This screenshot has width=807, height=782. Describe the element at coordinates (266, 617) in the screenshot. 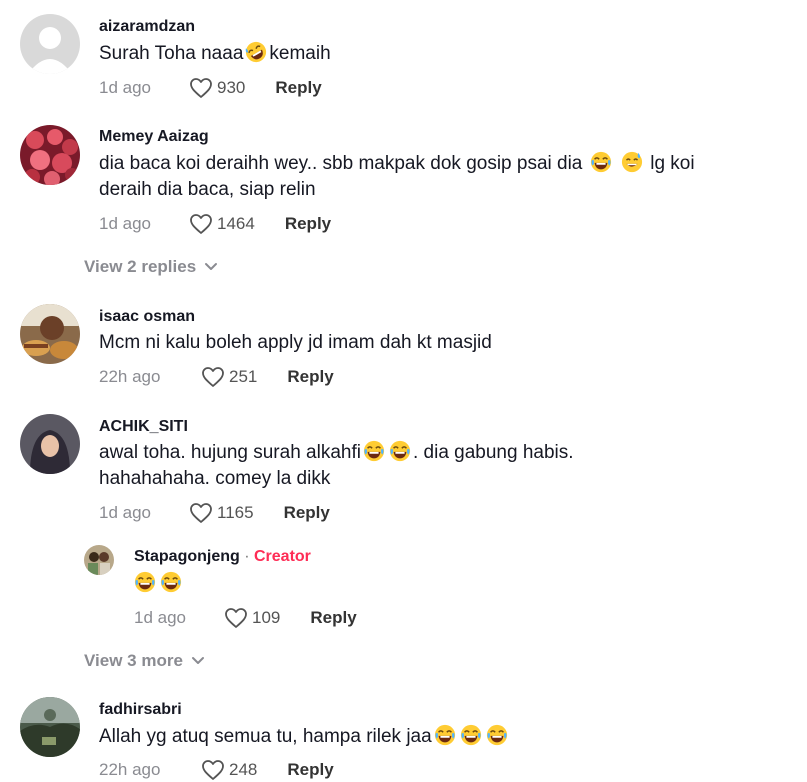

I see `like-count: 109` at that location.